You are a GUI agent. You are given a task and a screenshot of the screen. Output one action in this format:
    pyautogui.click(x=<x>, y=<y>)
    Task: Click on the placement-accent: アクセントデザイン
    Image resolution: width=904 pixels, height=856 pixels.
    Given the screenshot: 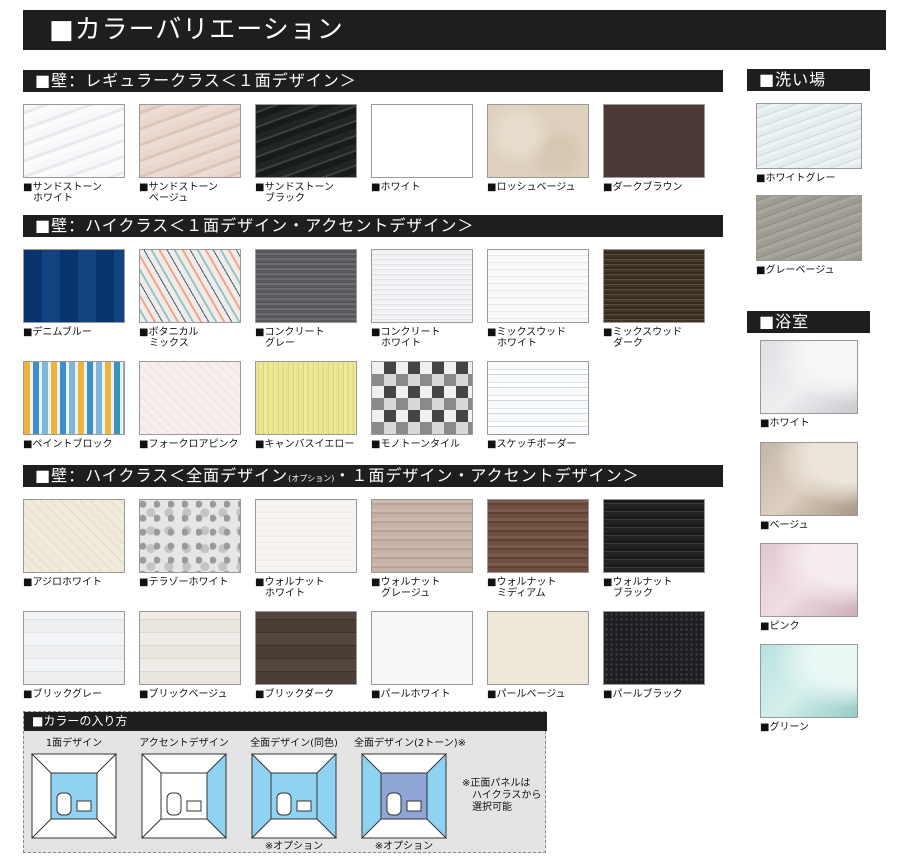 What is the action you would take?
    pyautogui.click(x=184, y=788)
    